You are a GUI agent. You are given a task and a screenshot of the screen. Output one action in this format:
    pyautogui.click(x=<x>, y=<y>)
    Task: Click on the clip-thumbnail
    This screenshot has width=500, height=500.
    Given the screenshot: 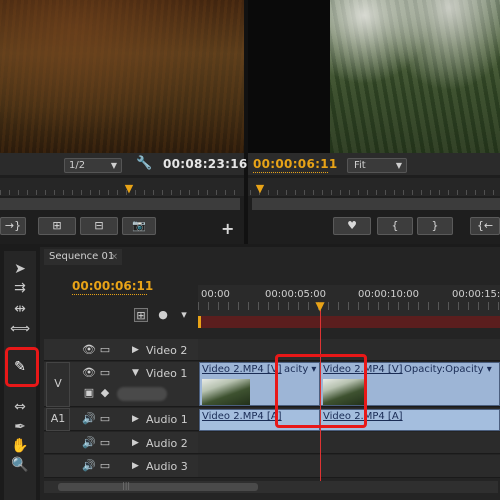 What is the action you would take?
    pyautogui.click(x=226, y=392)
    